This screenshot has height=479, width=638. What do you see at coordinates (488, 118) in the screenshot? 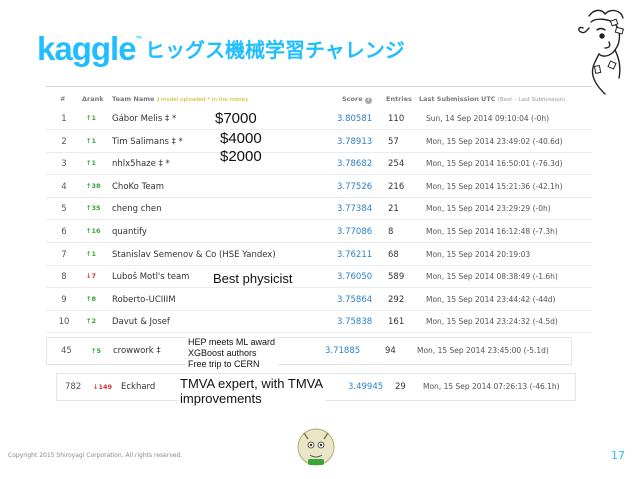
I see `row-last-submission: Sun, 14 Sep 2014 09:10:04 (-0h)` at bounding box center [488, 118].